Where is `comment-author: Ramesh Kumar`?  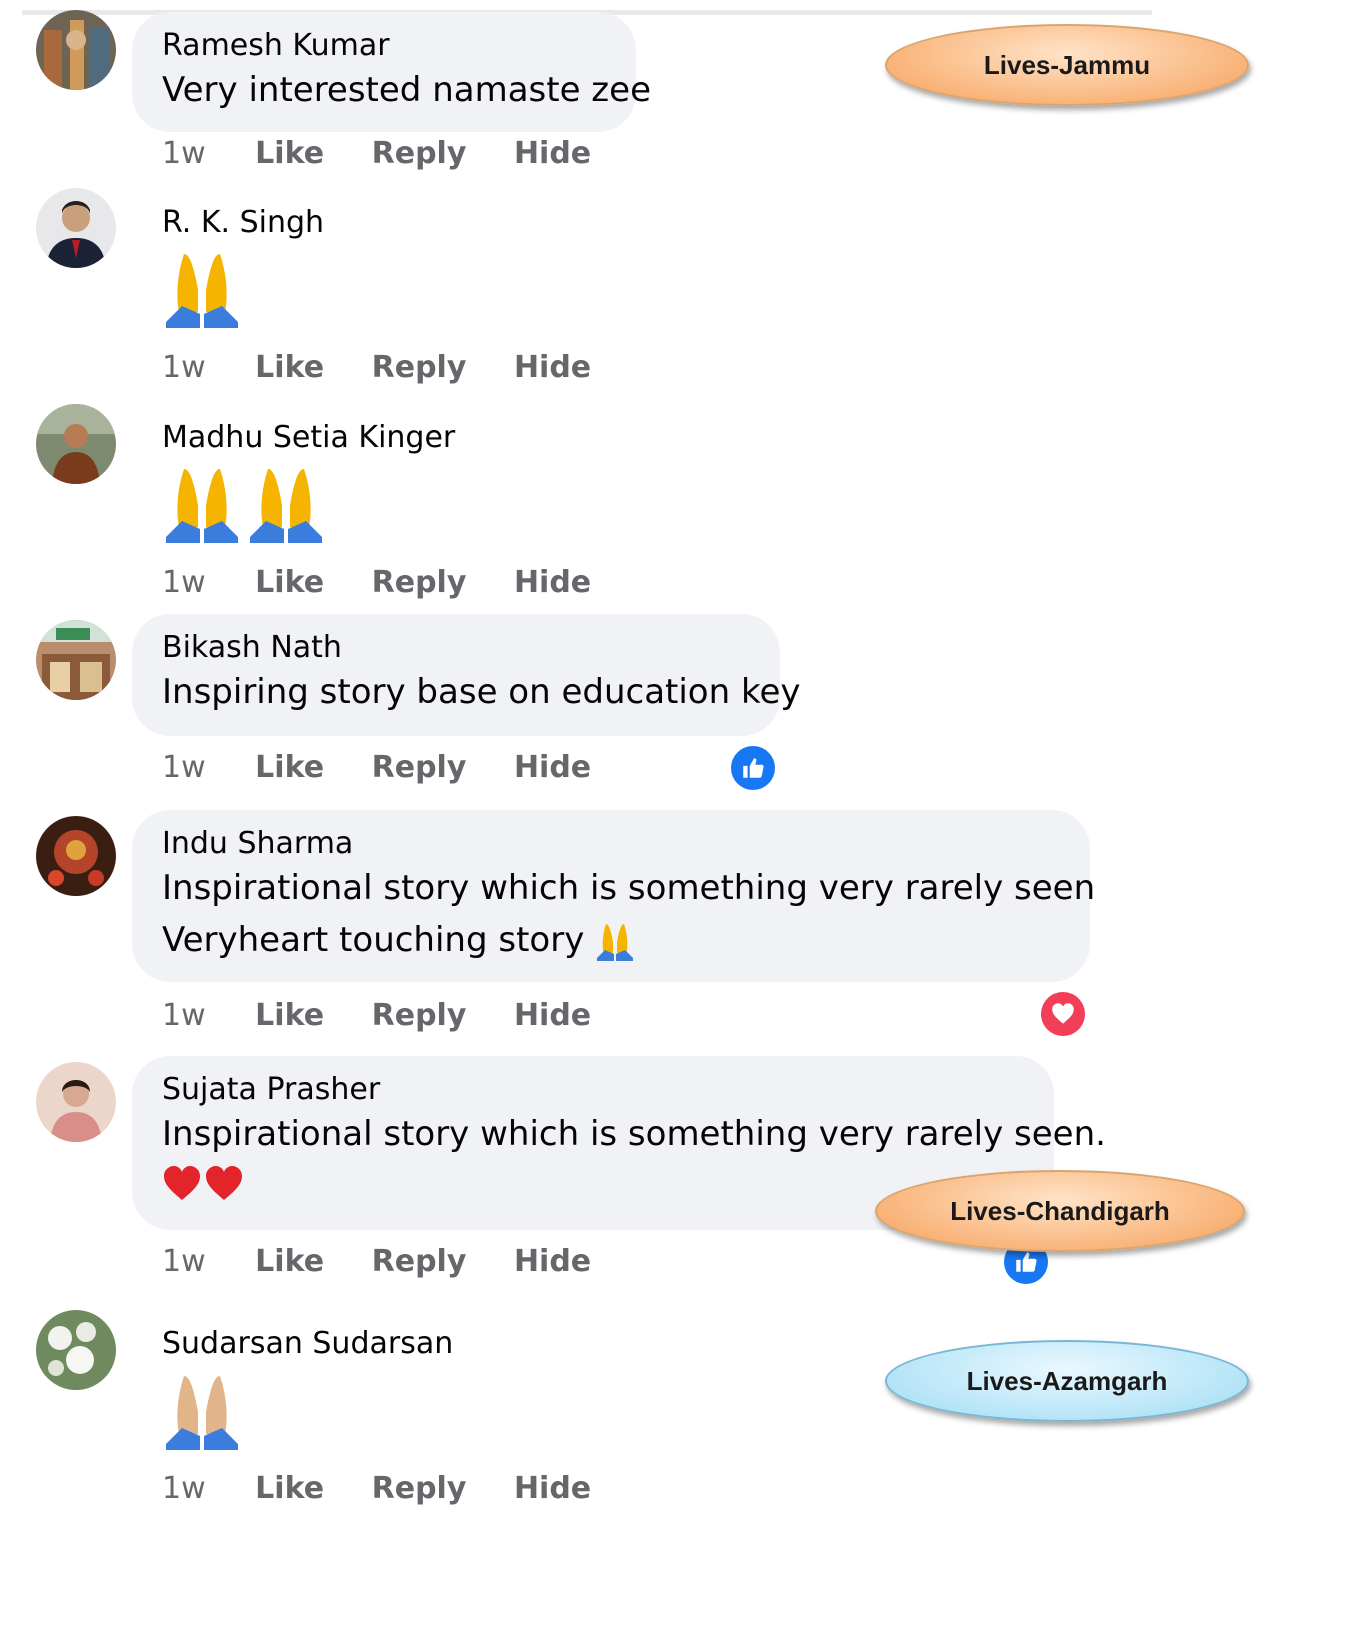
comment-author: Ramesh Kumar is located at coordinates (384, 46).